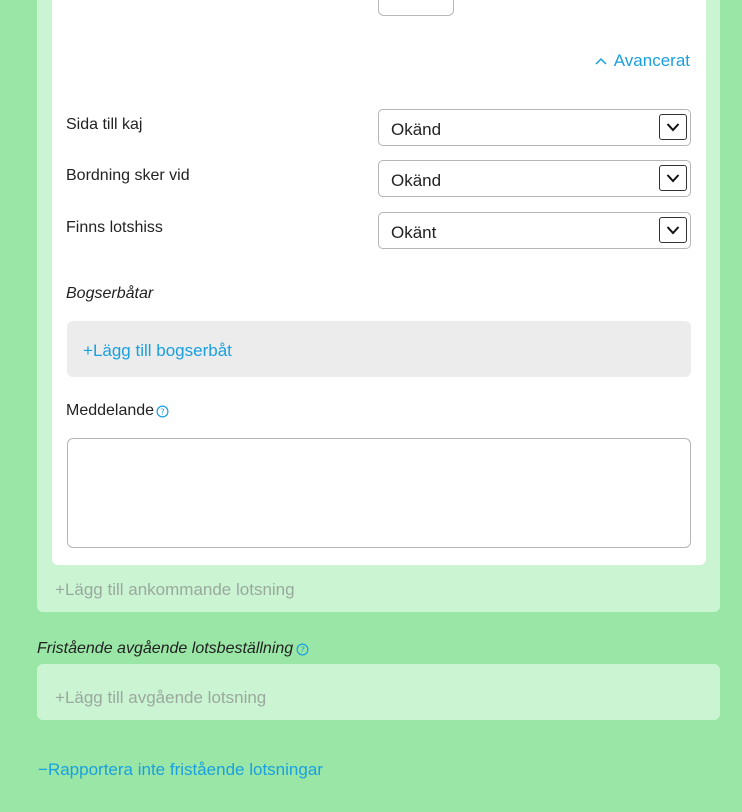 The width and height of the screenshot is (742, 812). I want to click on pilot-hoist-label: Finns lotshiss, so click(114, 227).